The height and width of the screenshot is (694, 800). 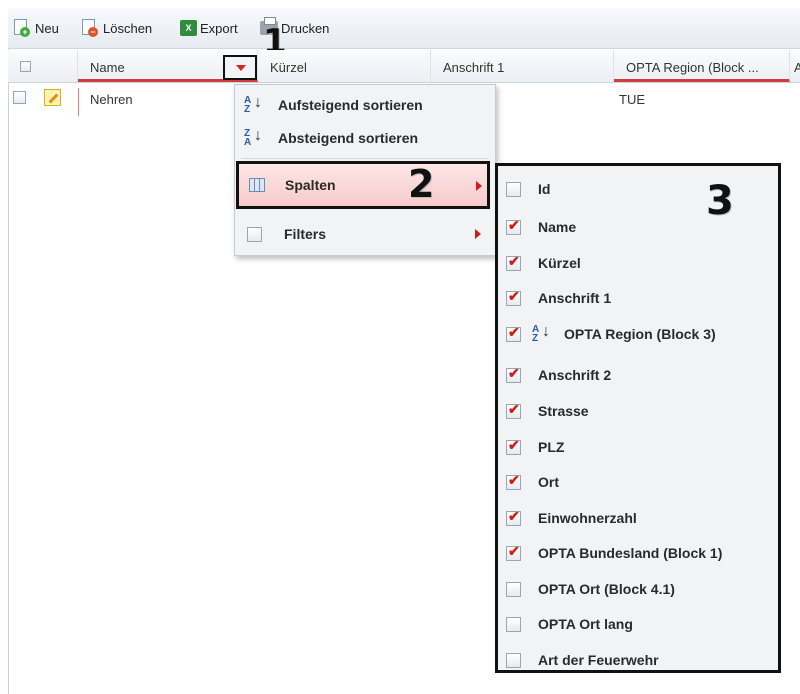 What do you see at coordinates (522, 66) in the screenshot?
I see `column-header-anschrift-1: Anschrift 1` at bounding box center [522, 66].